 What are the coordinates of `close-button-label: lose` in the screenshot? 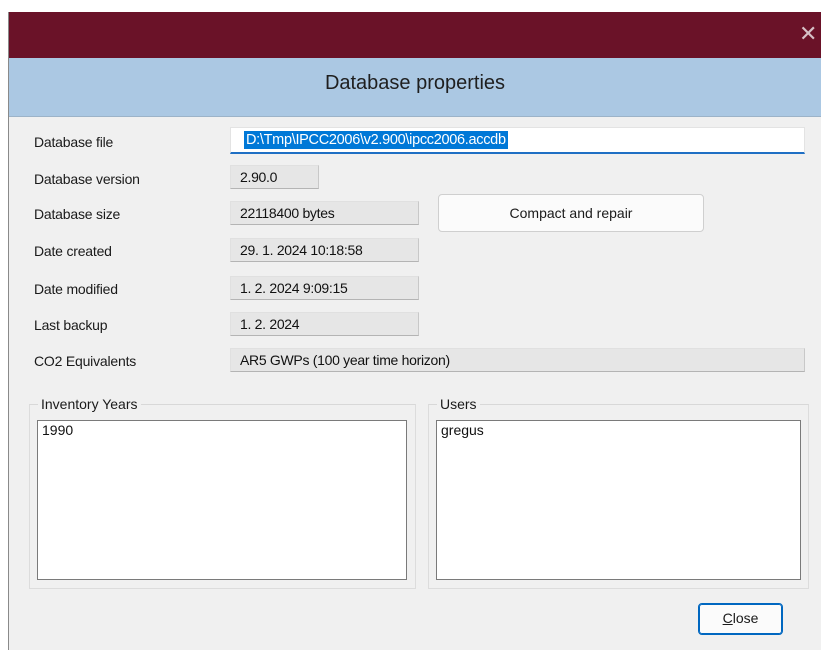 It's located at (745, 618).